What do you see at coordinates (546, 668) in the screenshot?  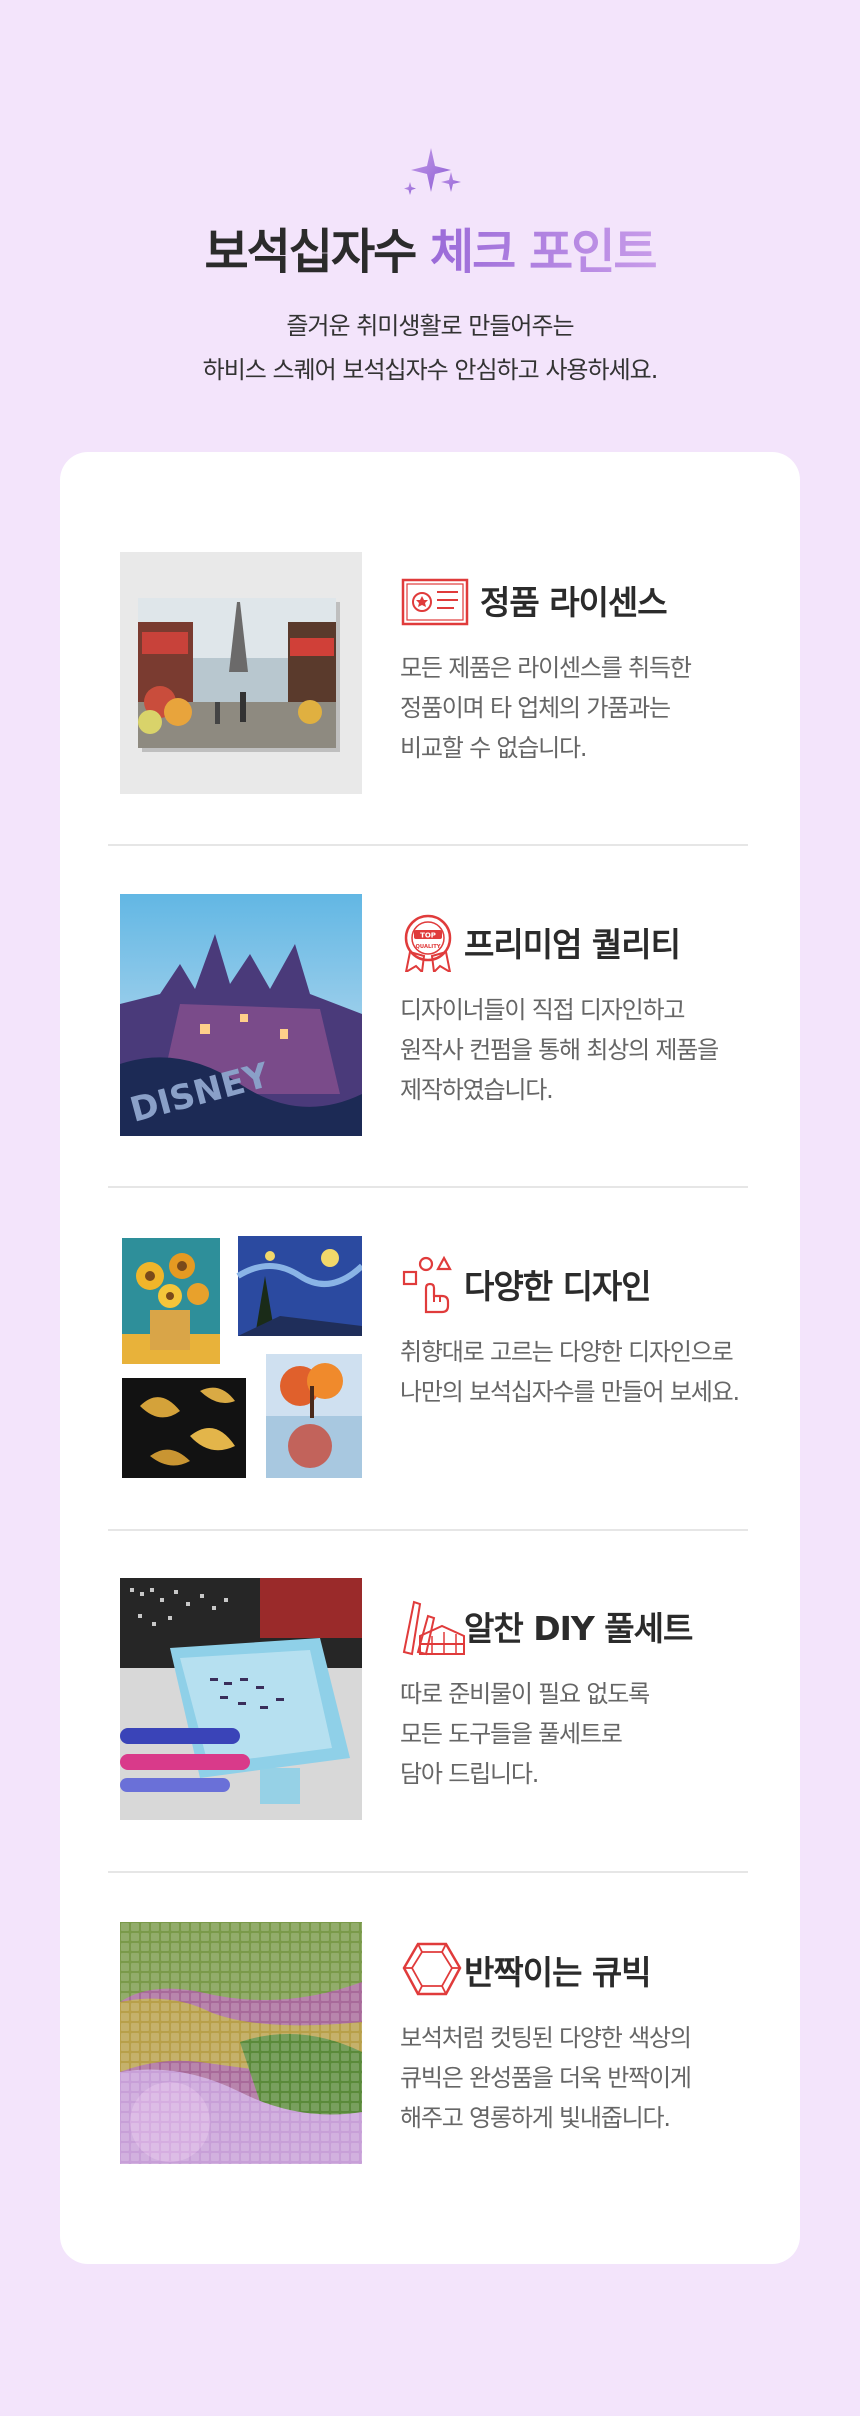 I see `feature-desc-line: 모든 제품은 라이센스를 취득한` at bounding box center [546, 668].